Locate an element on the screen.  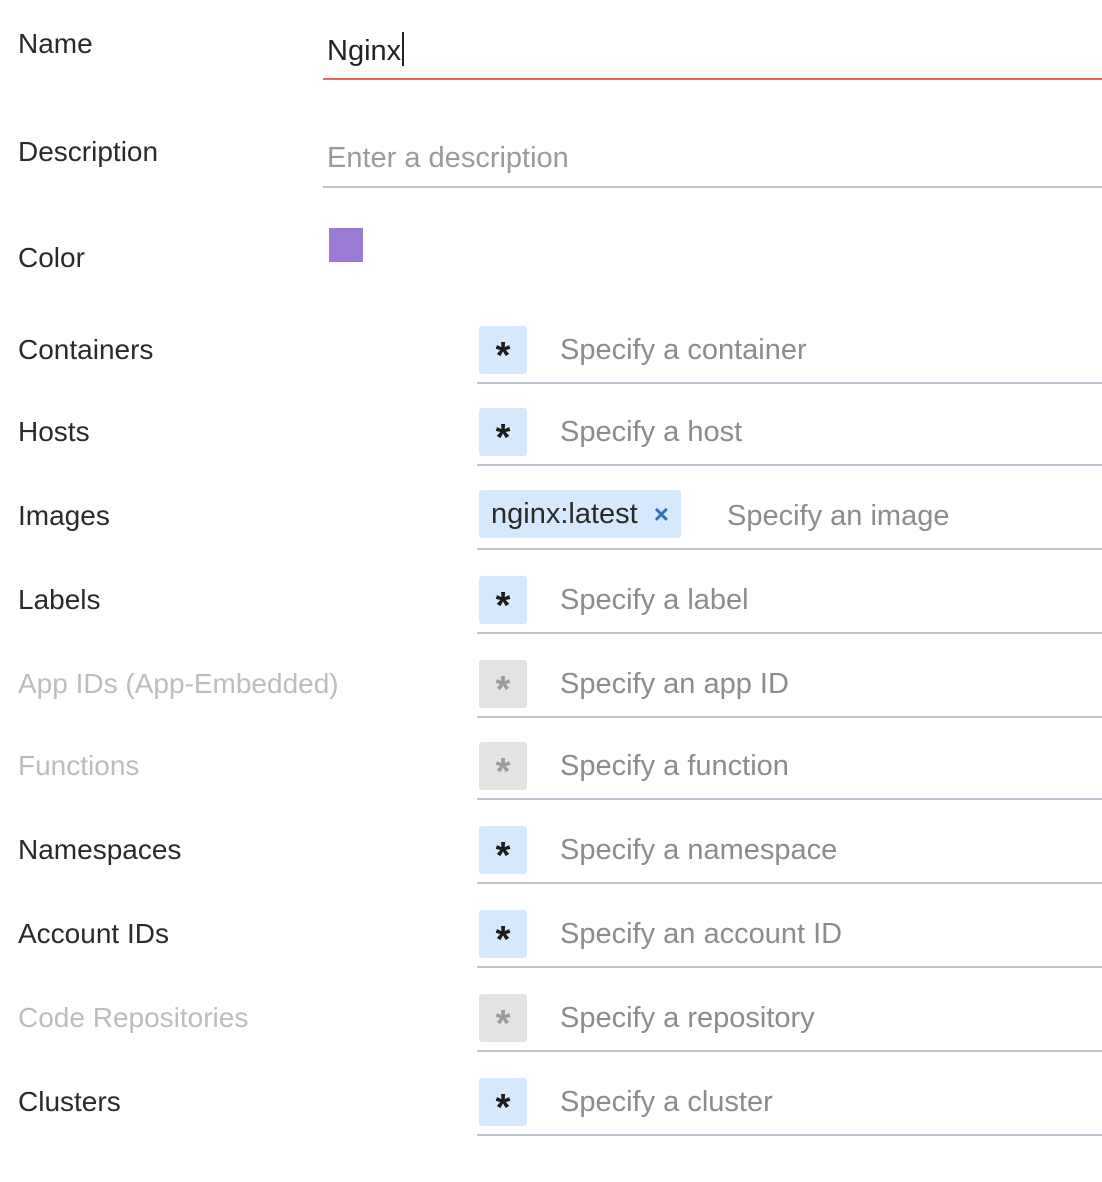
account-ids-wildcard-tag: * is located at coordinates (503, 935).